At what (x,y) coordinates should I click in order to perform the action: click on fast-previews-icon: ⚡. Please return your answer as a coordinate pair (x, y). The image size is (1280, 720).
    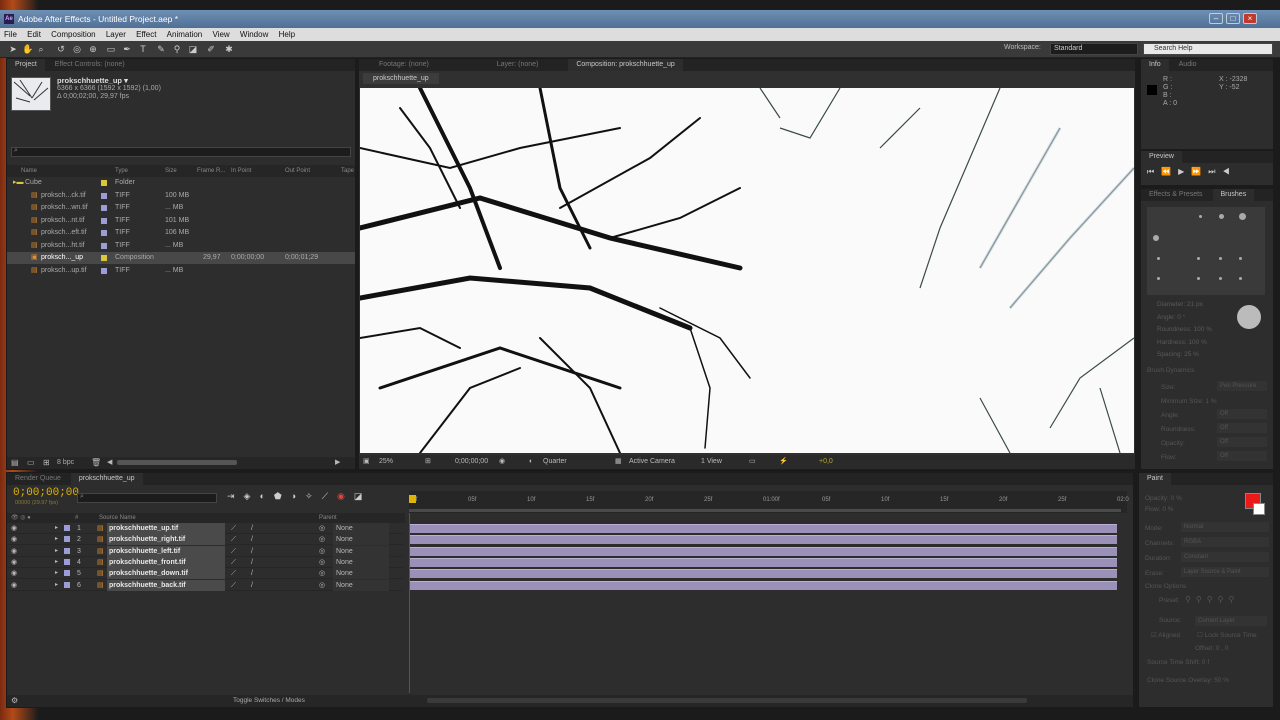
    Looking at the image, I should click on (783, 462).